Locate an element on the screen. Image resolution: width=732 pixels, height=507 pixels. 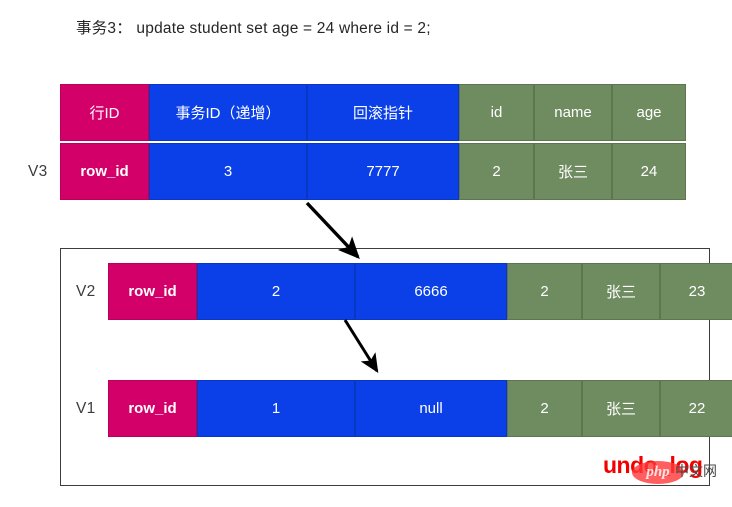
cell-v2-age: 23 is located at coordinates (696, 291).